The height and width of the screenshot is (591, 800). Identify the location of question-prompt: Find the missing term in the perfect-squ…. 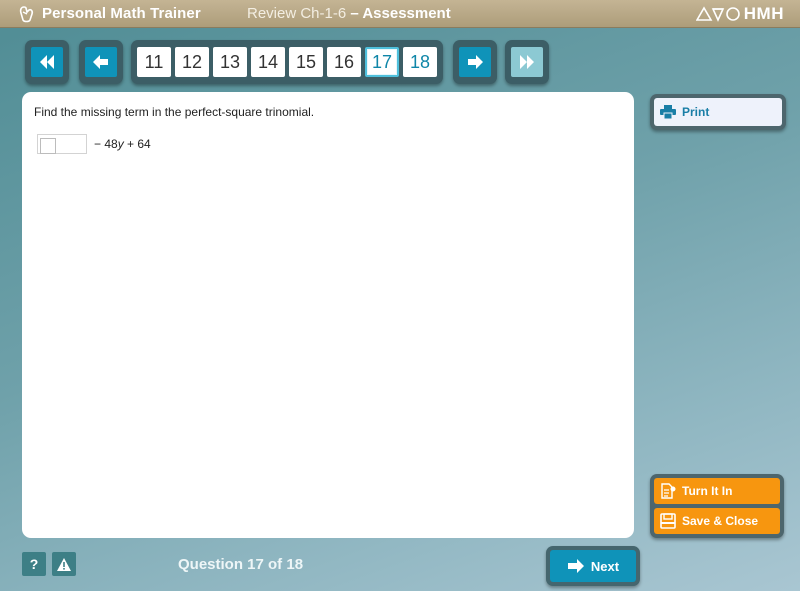
(174, 112).